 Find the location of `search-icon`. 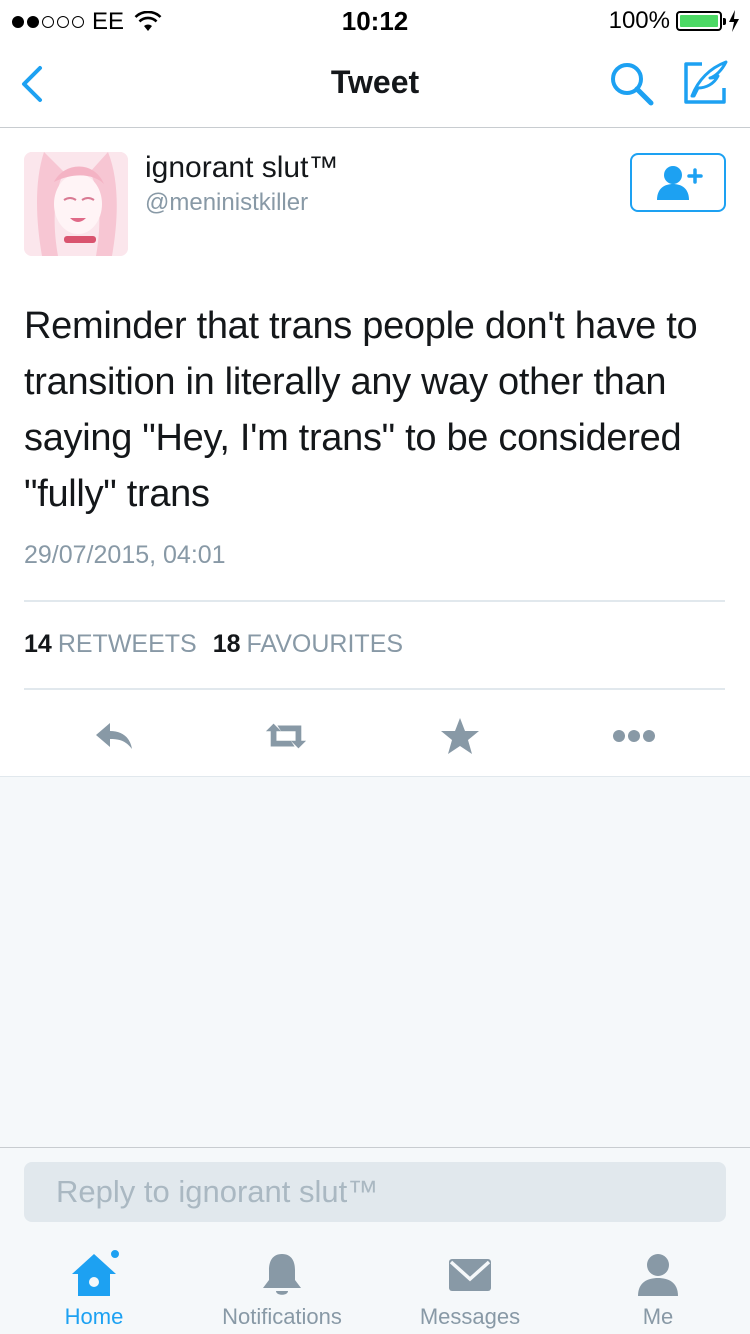

search-icon is located at coordinates (632, 84).